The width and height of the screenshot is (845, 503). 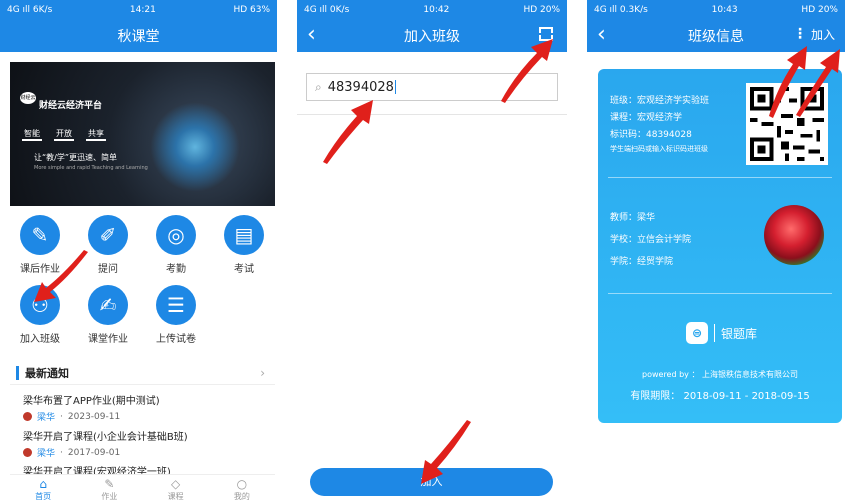 I want to click on notice-title: 最新通知, so click(x=47, y=373).